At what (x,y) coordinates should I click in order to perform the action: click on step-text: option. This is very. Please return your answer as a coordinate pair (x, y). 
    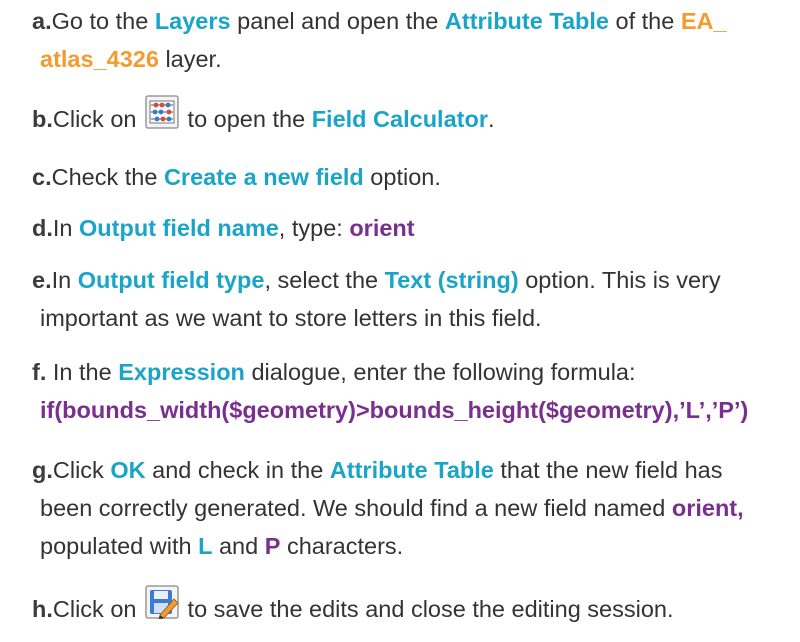
    Looking at the image, I should click on (619, 280).